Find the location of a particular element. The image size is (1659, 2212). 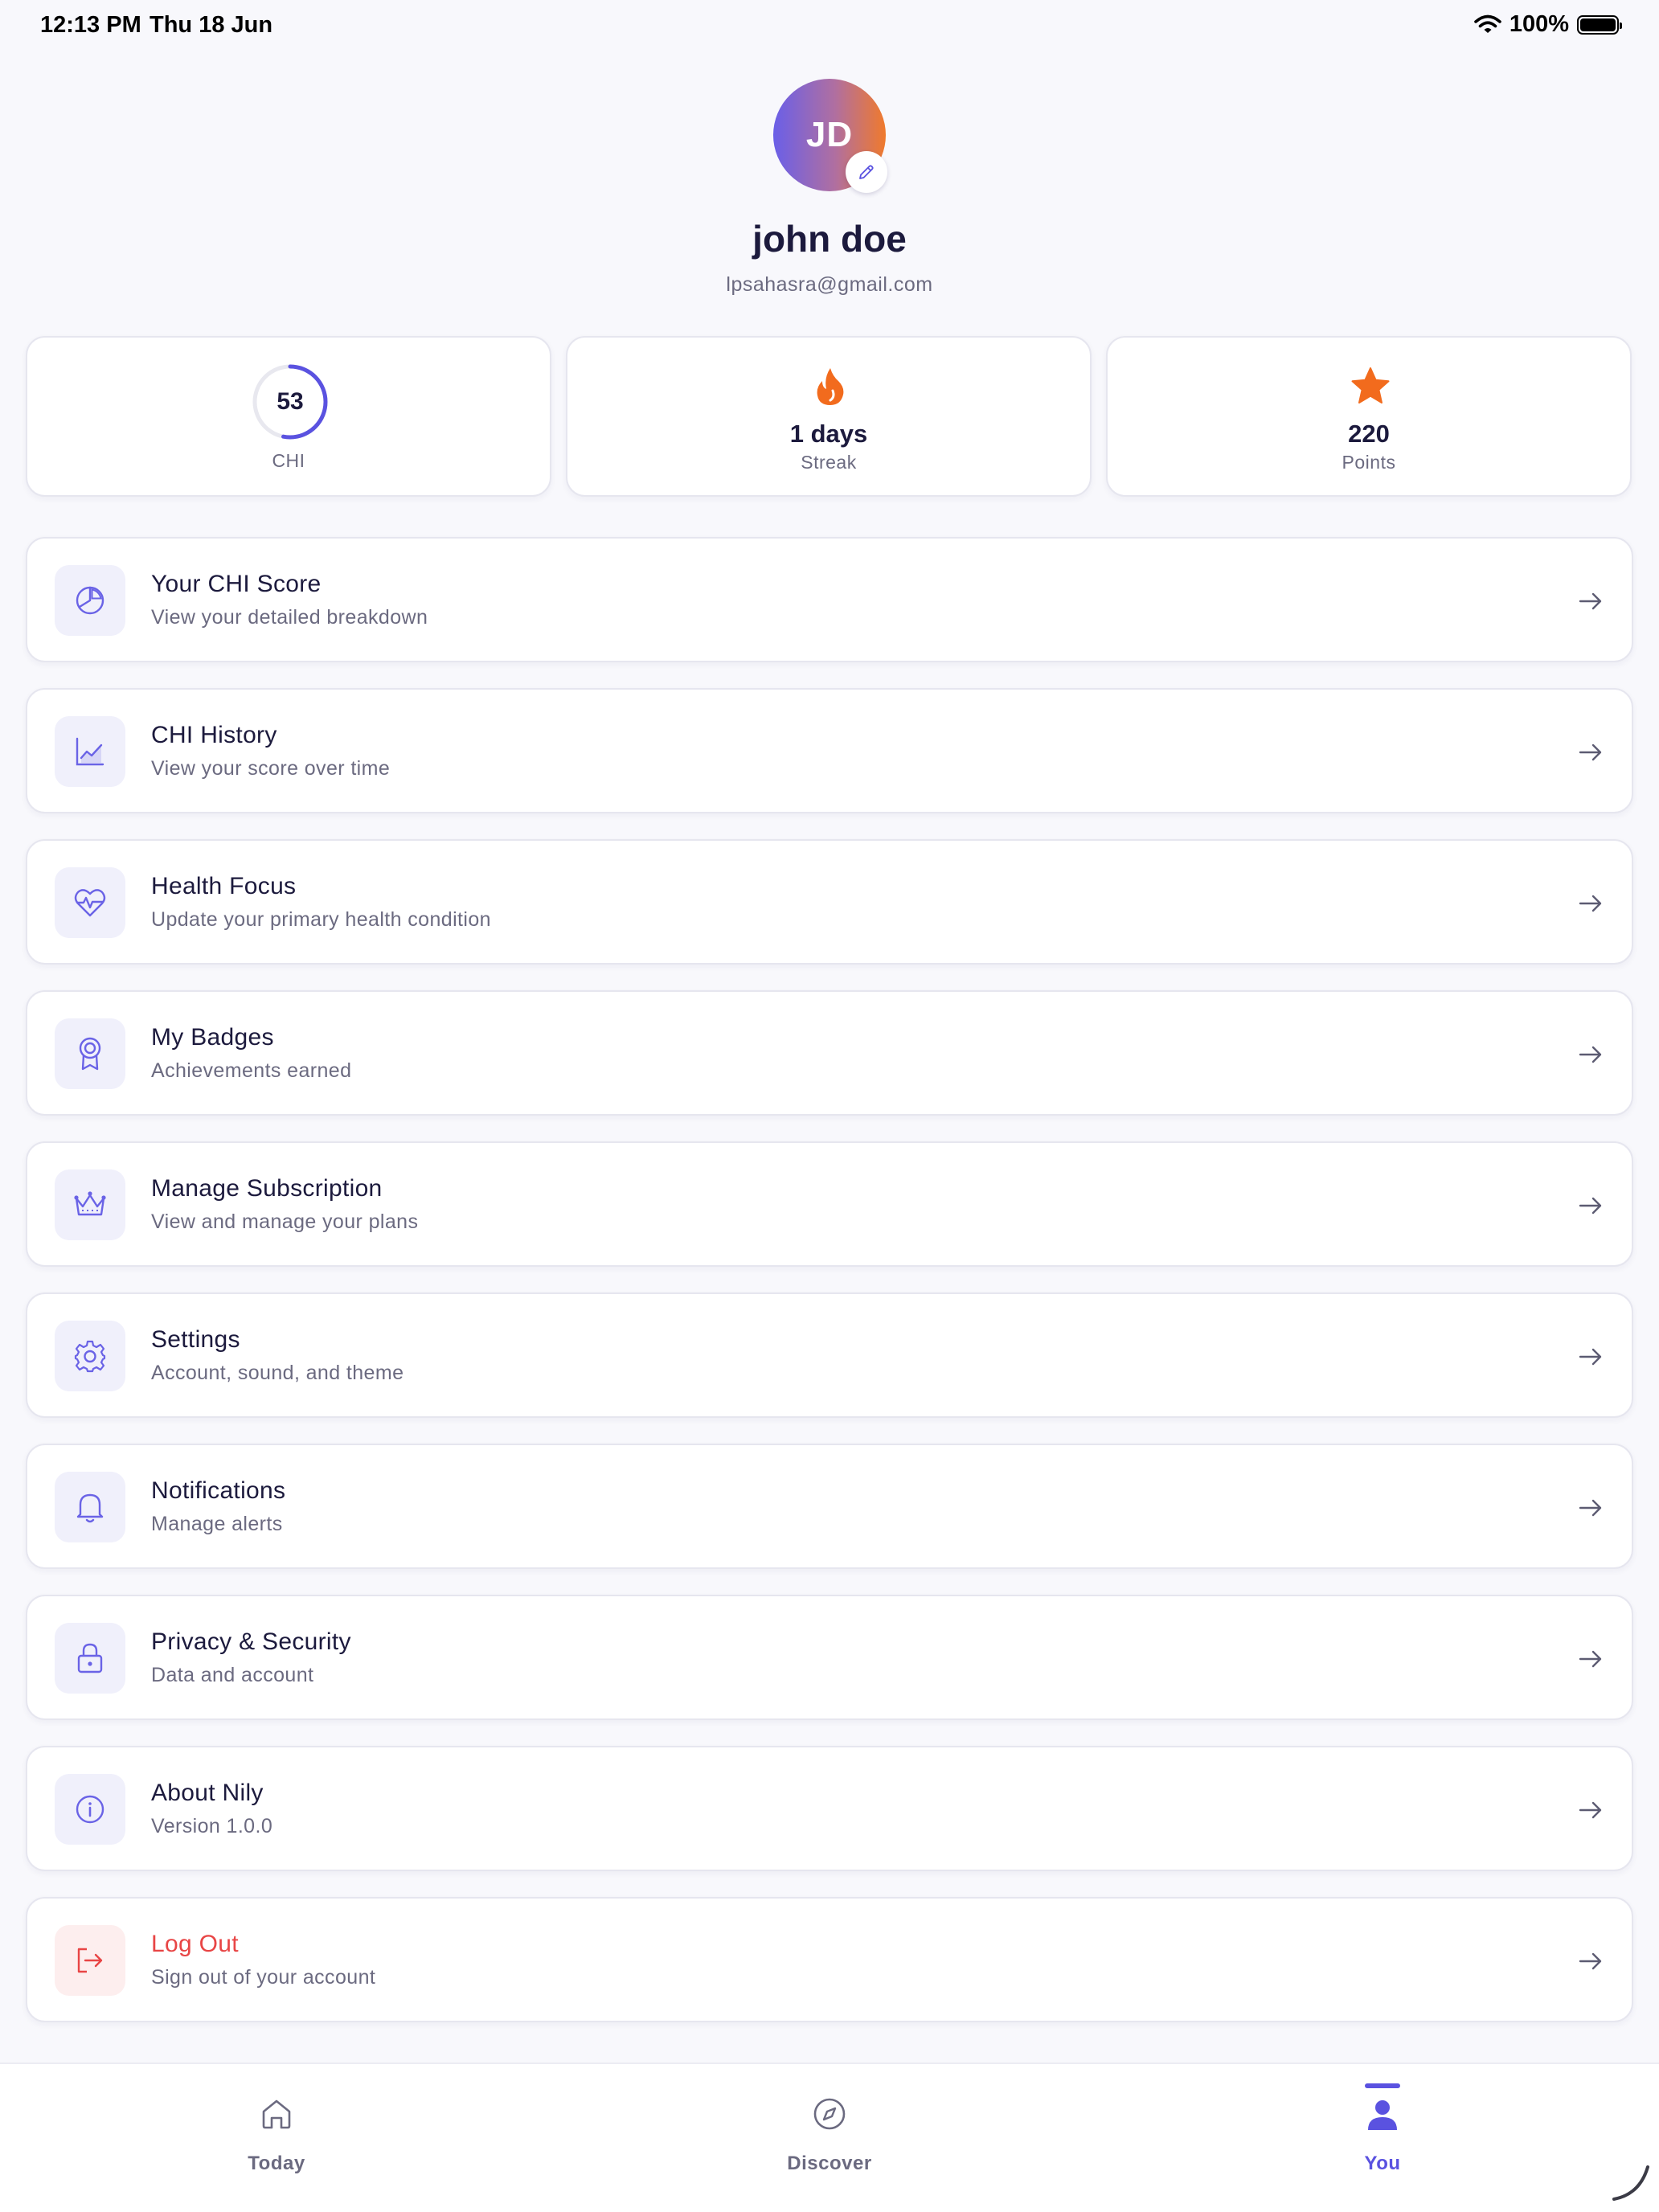

info-icon is located at coordinates (90, 1809).